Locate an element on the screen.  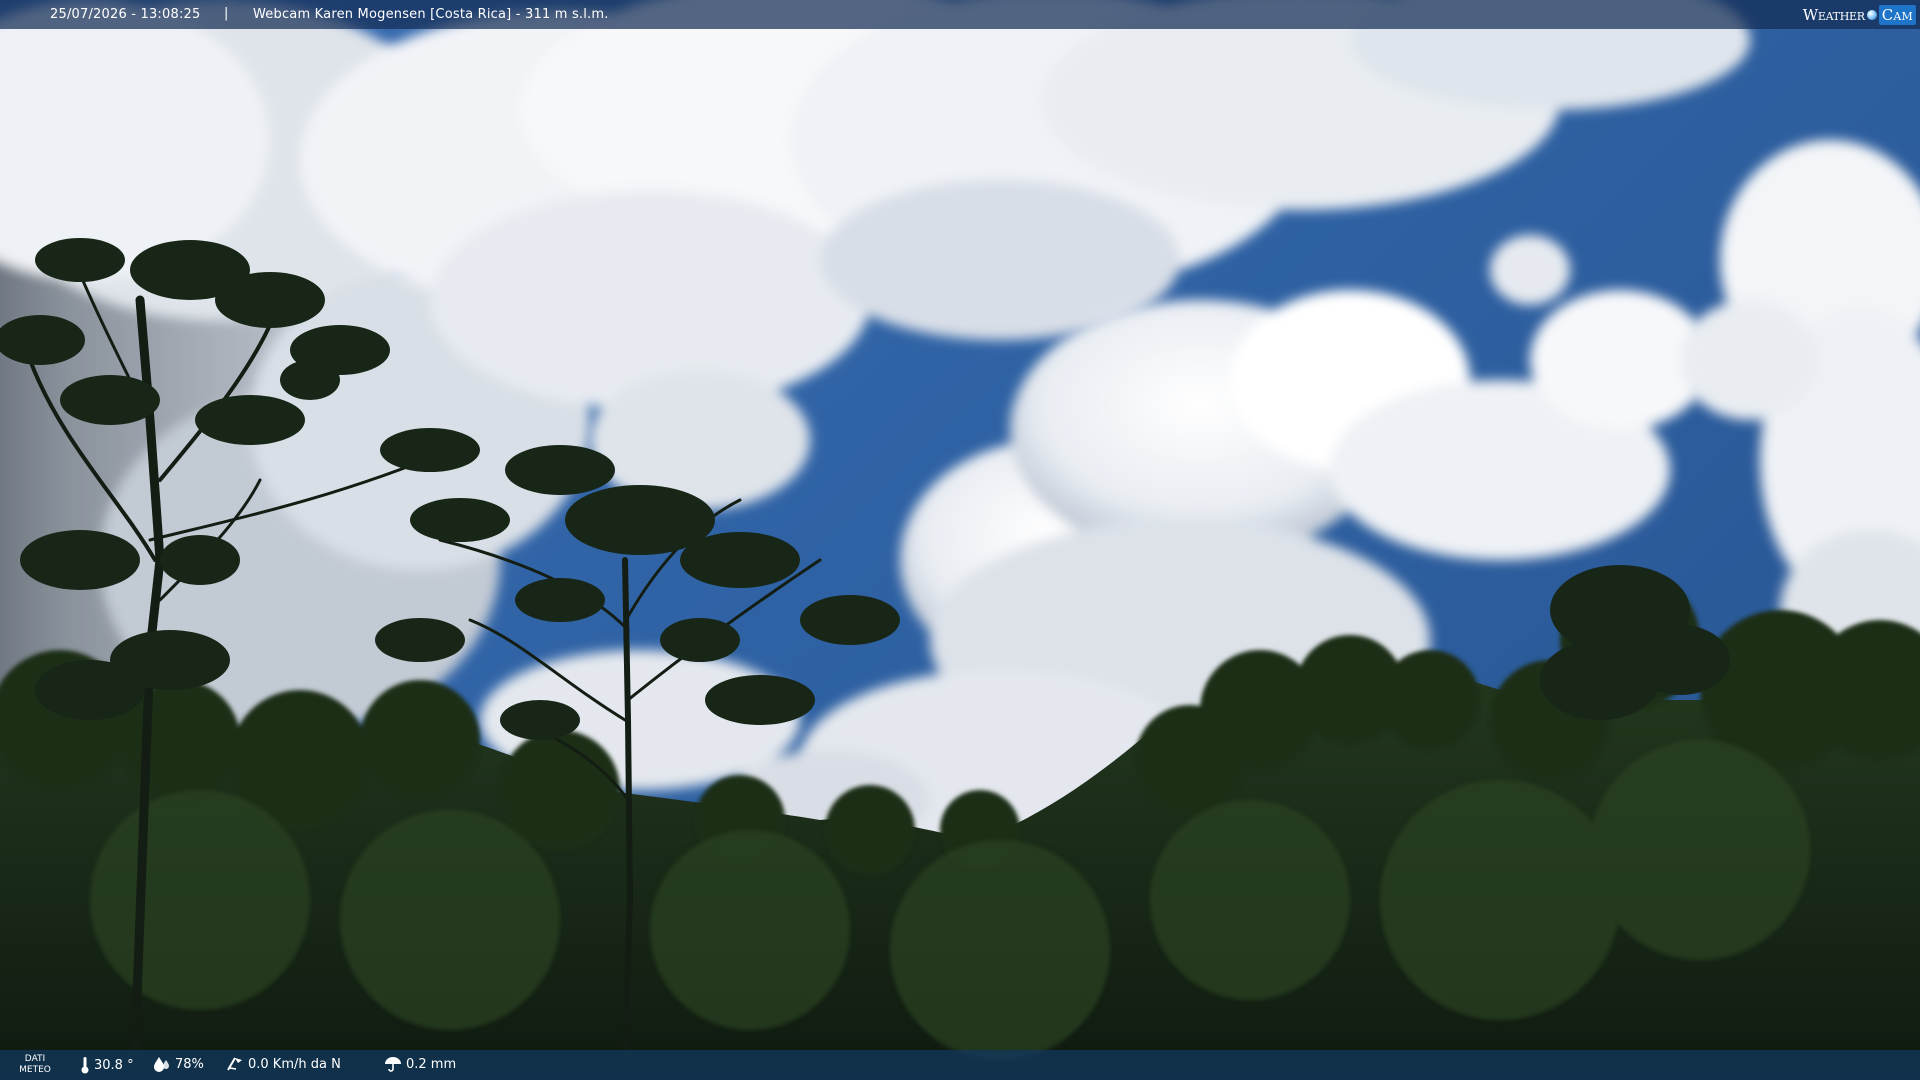
wind-reading: 0.0 Km/h da N is located at coordinates (283, 1064).